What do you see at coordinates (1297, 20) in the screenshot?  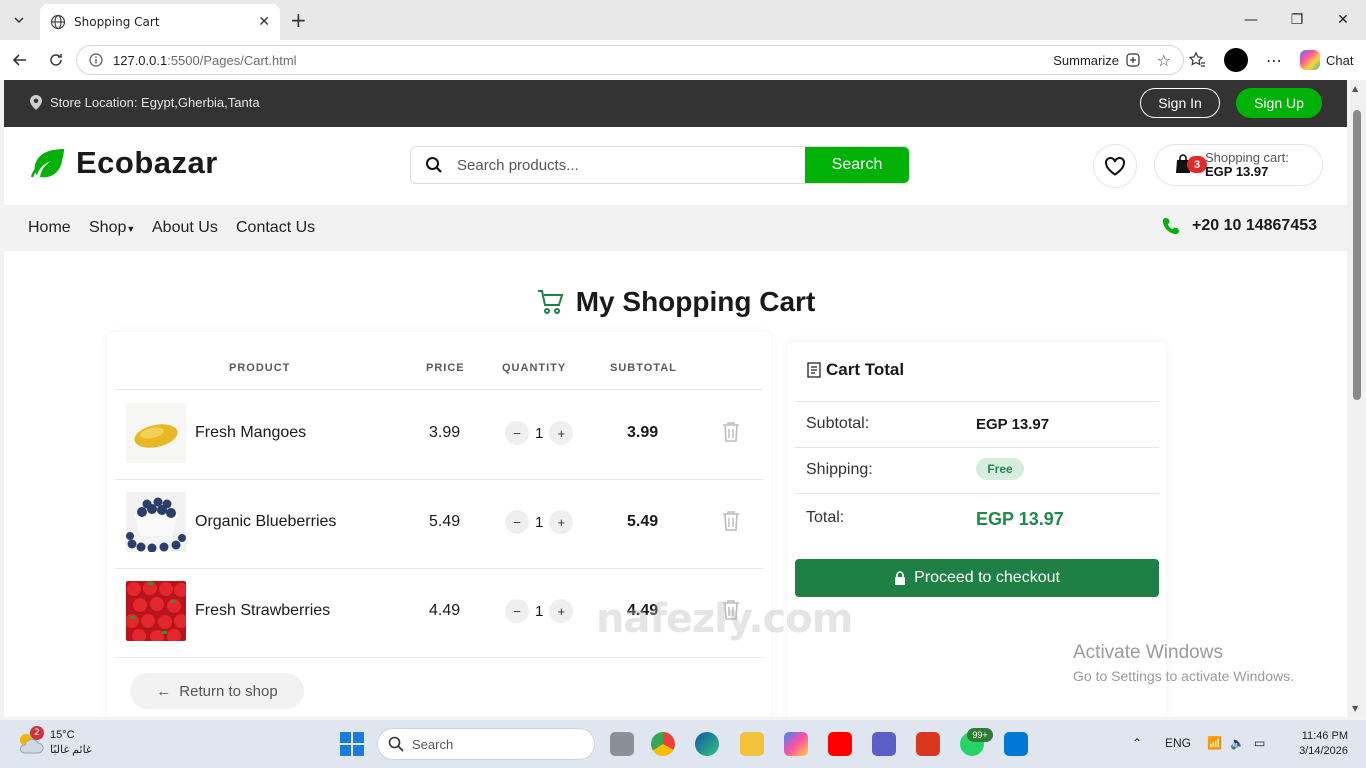 I see `restore-button: ❐` at bounding box center [1297, 20].